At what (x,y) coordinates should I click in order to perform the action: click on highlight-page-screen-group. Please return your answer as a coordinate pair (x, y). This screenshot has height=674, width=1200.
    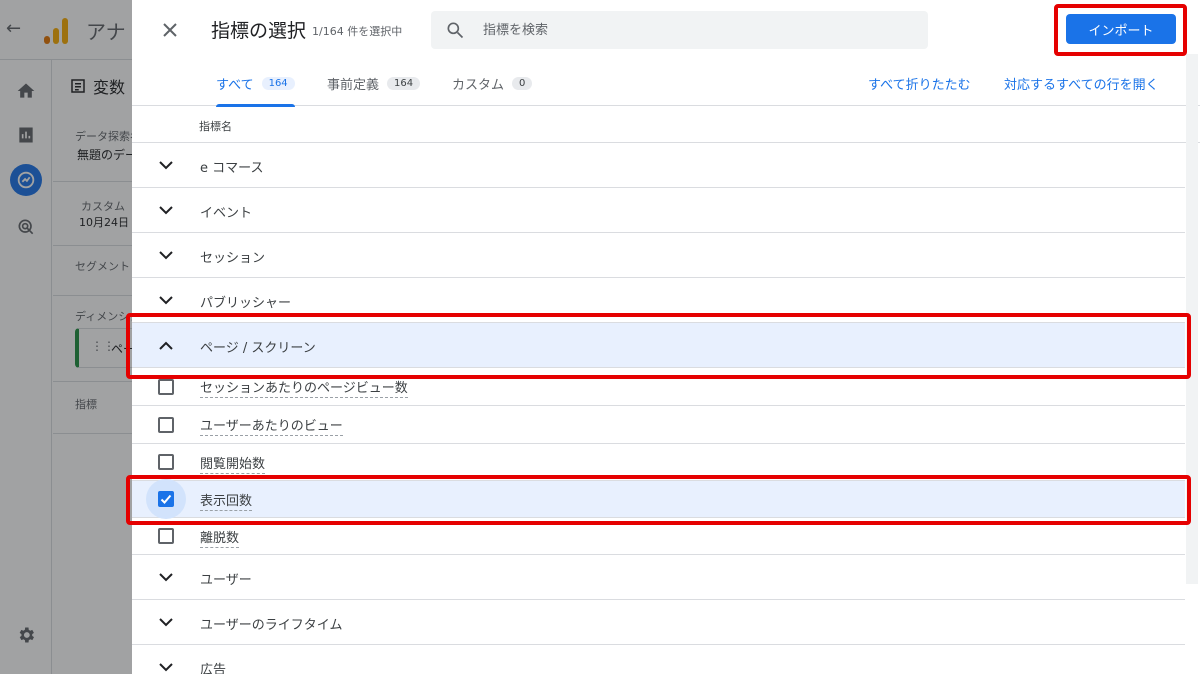
    Looking at the image, I should click on (658, 346).